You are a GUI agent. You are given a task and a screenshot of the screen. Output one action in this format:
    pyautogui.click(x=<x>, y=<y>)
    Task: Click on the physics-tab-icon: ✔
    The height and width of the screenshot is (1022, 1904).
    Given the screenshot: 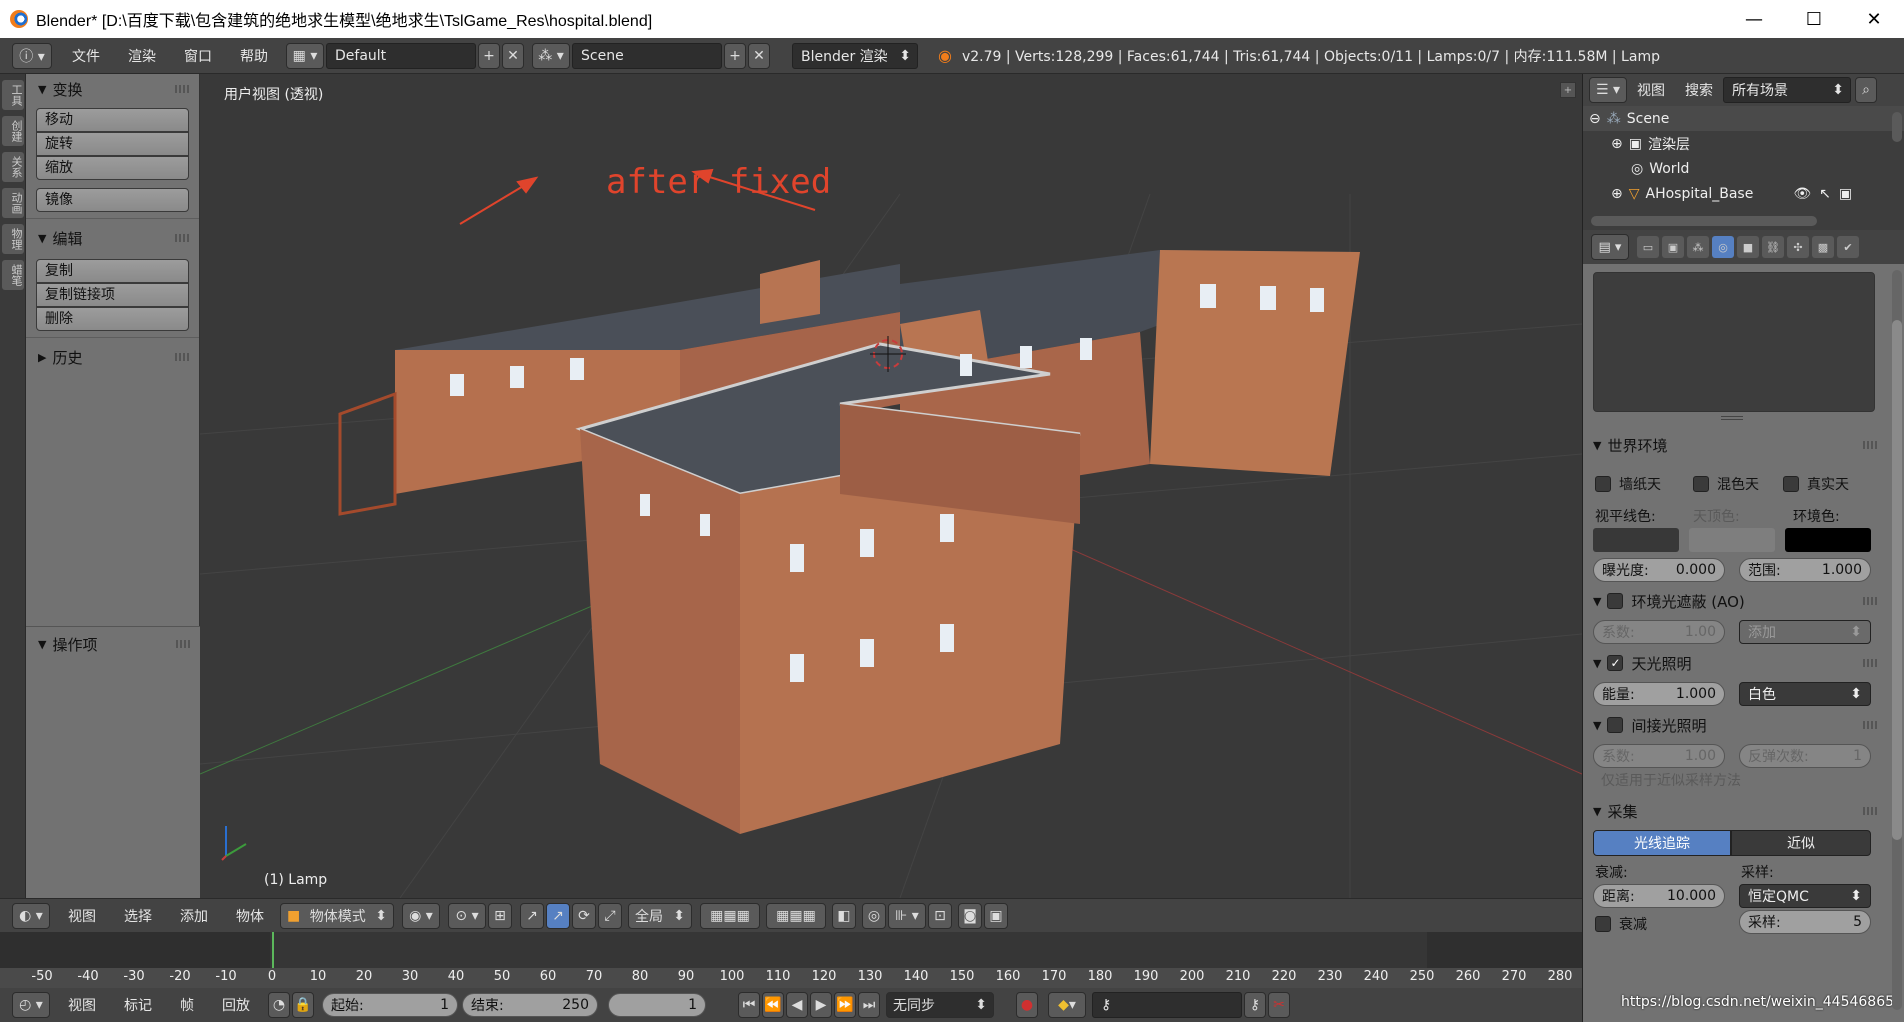 What is the action you would take?
    pyautogui.click(x=1848, y=247)
    